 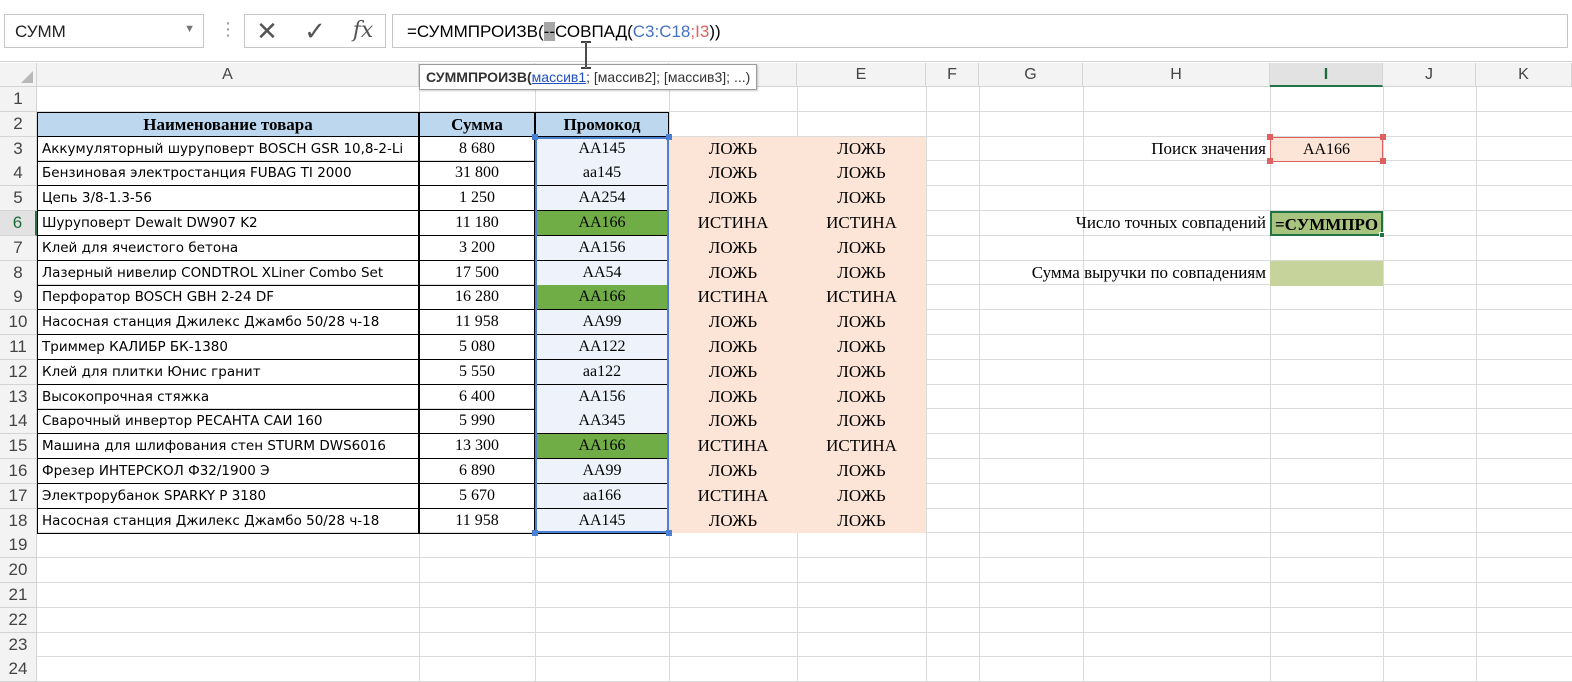 What do you see at coordinates (18, 496) in the screenshot?
I see `row-header-17: 17` at bounding box center [18, 496].